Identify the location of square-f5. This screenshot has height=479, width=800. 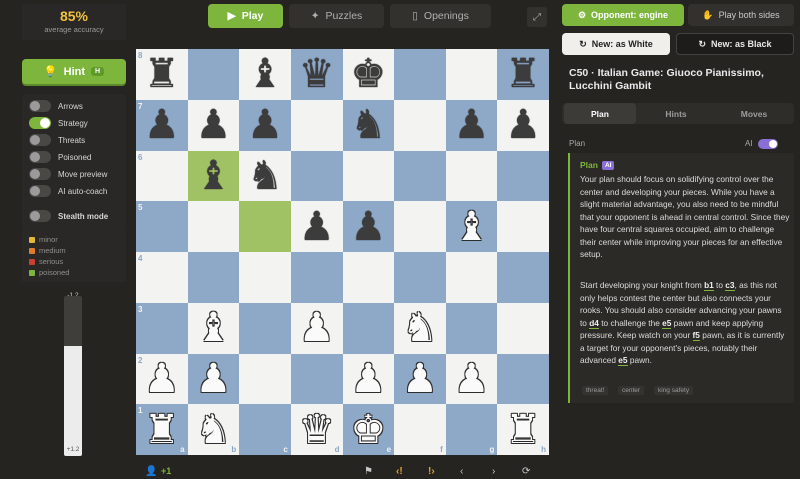
(420, 226).